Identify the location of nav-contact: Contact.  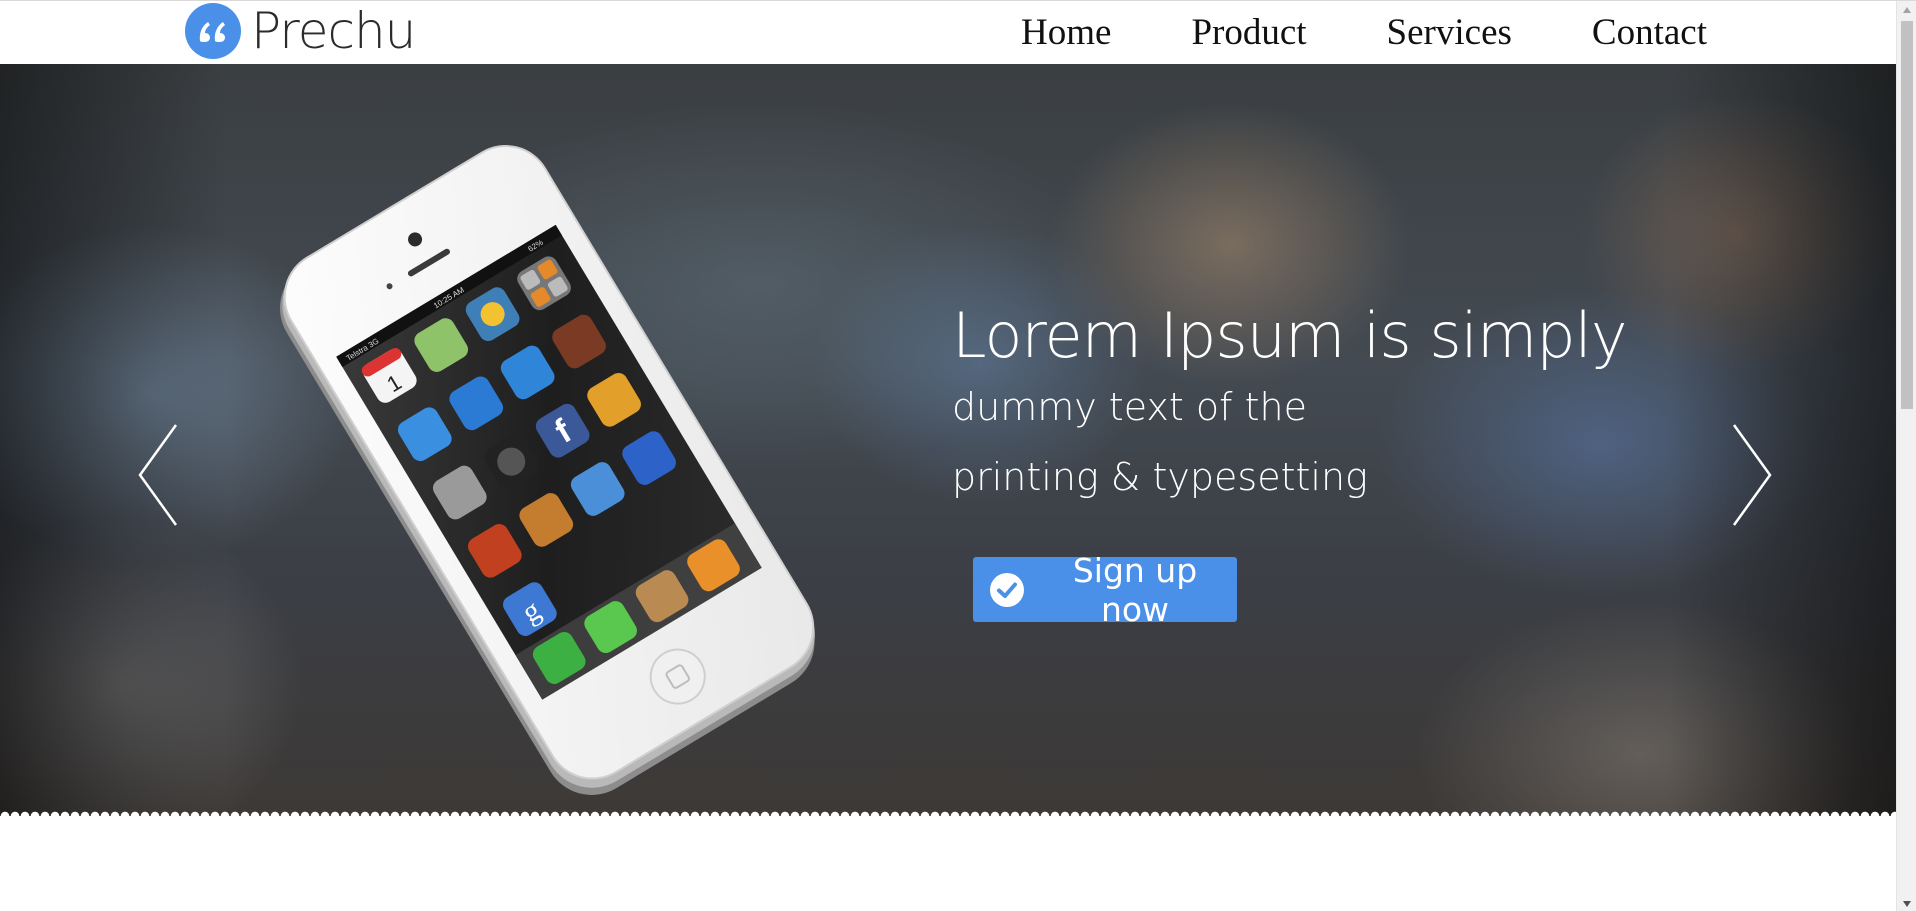
(1649, 32).